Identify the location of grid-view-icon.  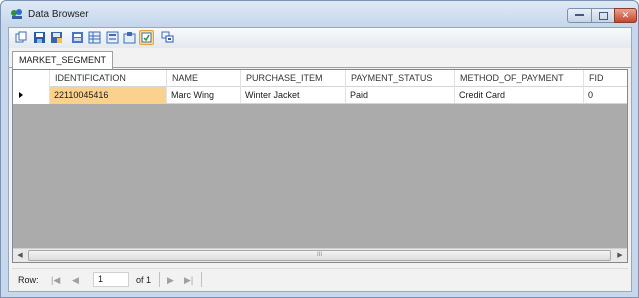
(94, 37).